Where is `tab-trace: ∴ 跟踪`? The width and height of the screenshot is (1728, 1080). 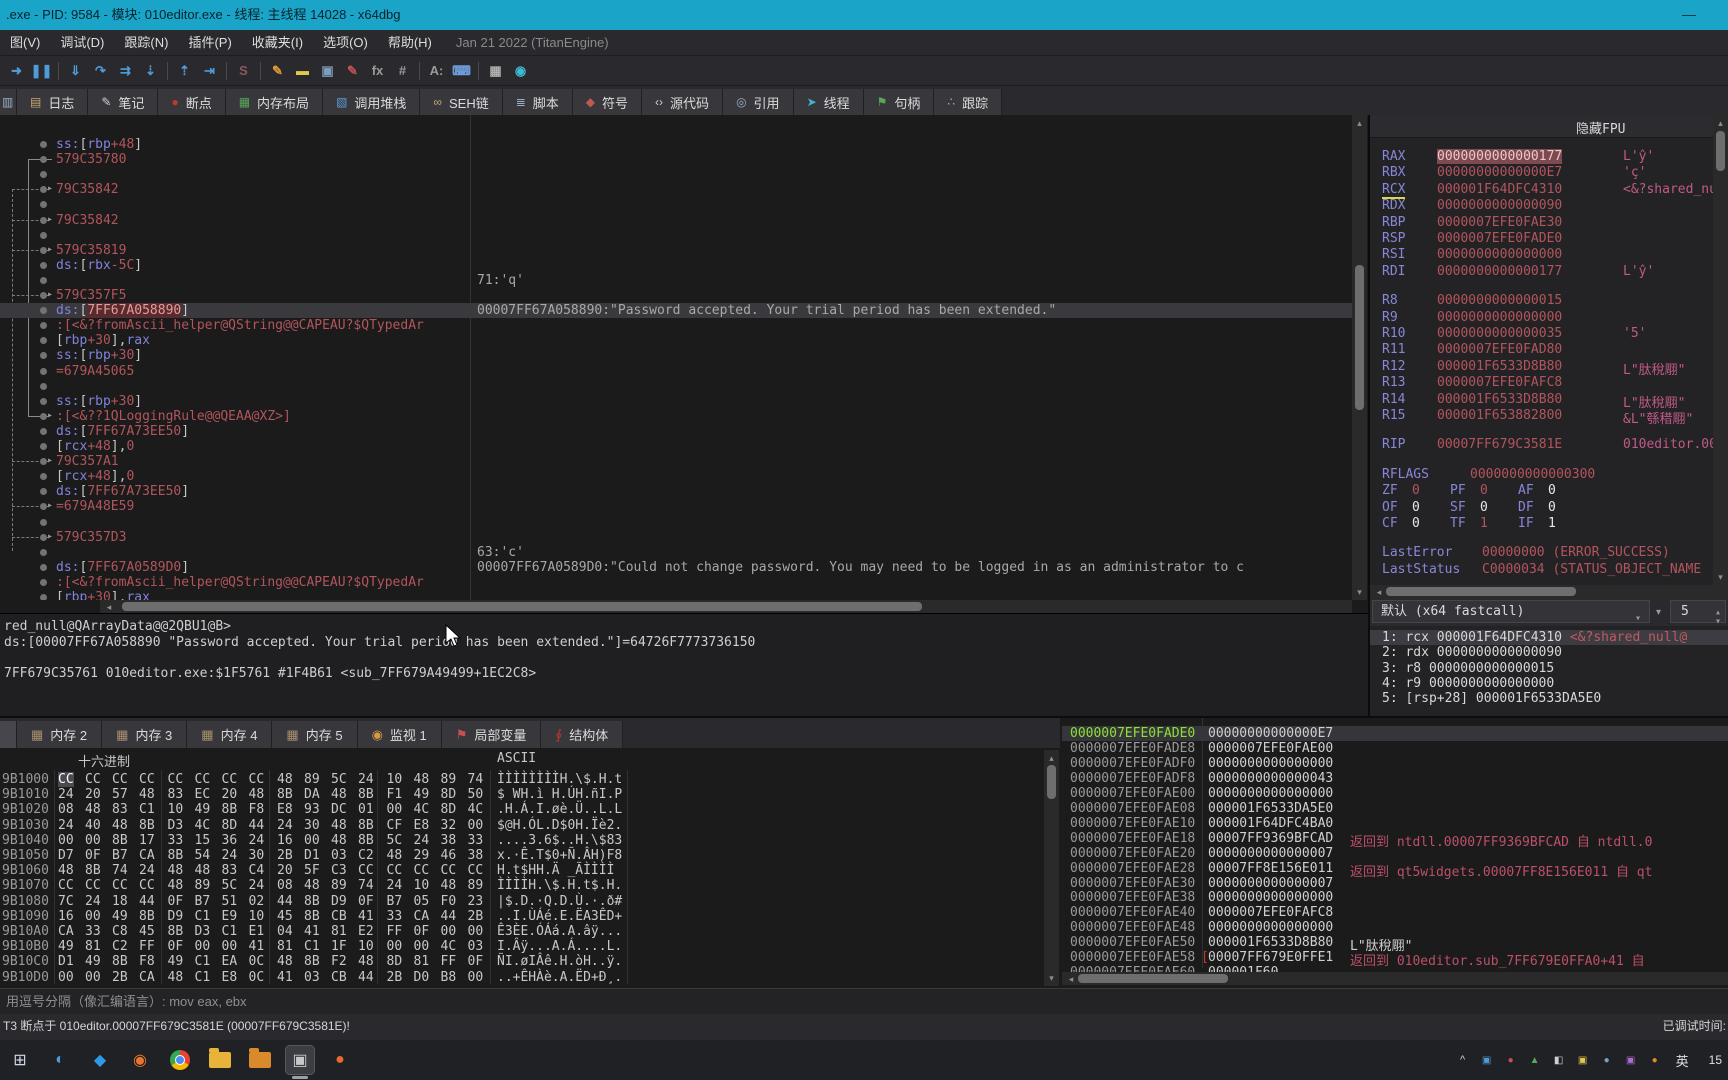
tab-trace: ∴ 跟踪 is located at coordinates (968, 102).